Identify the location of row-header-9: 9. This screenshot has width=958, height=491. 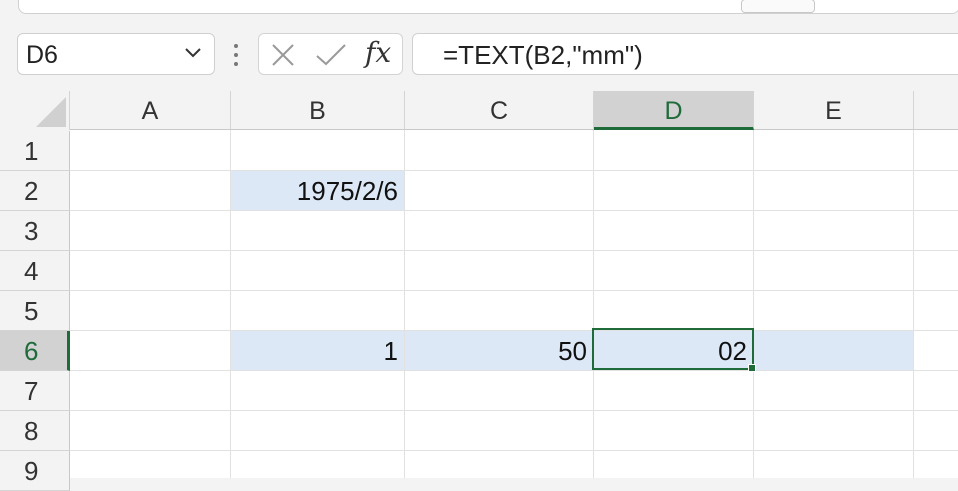
(35, 471).